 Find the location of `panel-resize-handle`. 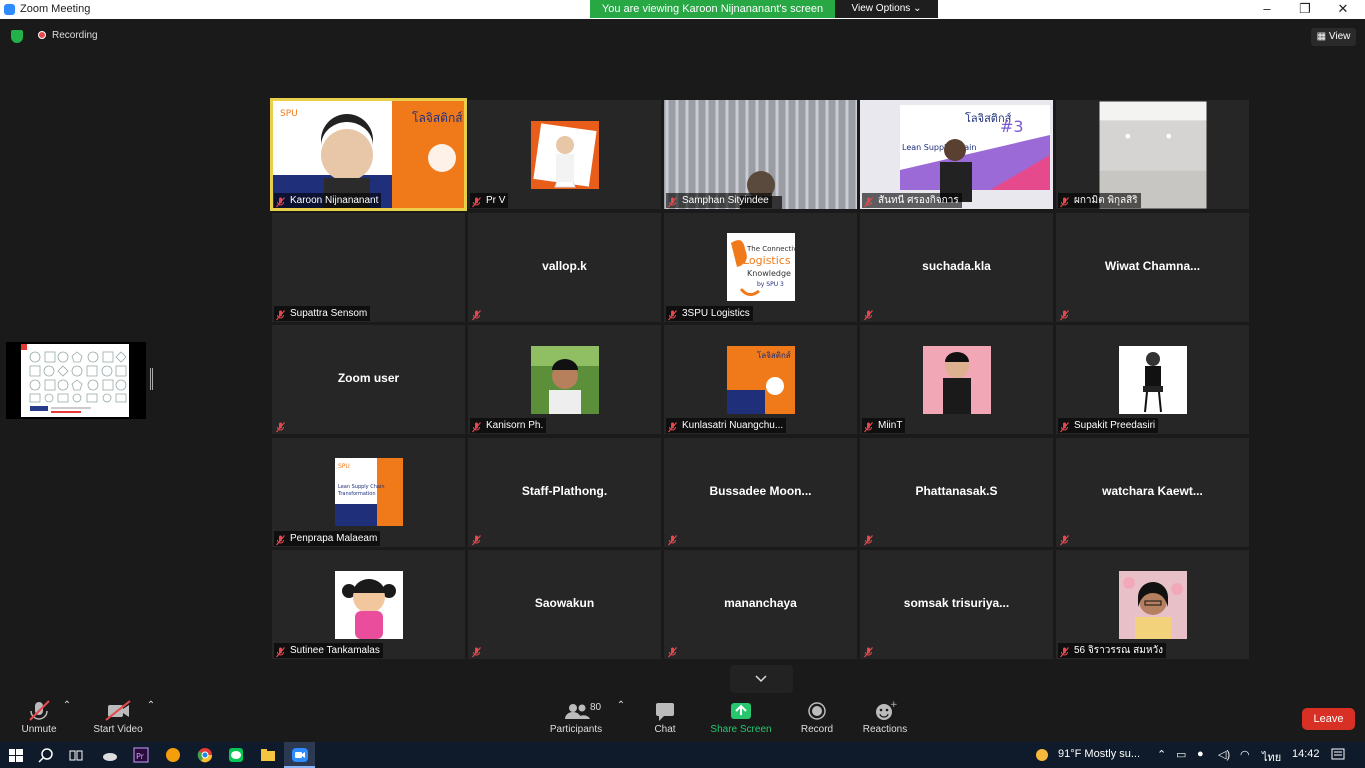

panel-resize-handle is located at coordinates (151, 379).